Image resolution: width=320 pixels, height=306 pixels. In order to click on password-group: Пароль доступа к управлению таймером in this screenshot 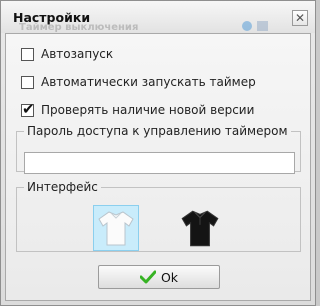, I will do `click(158, 149)`.